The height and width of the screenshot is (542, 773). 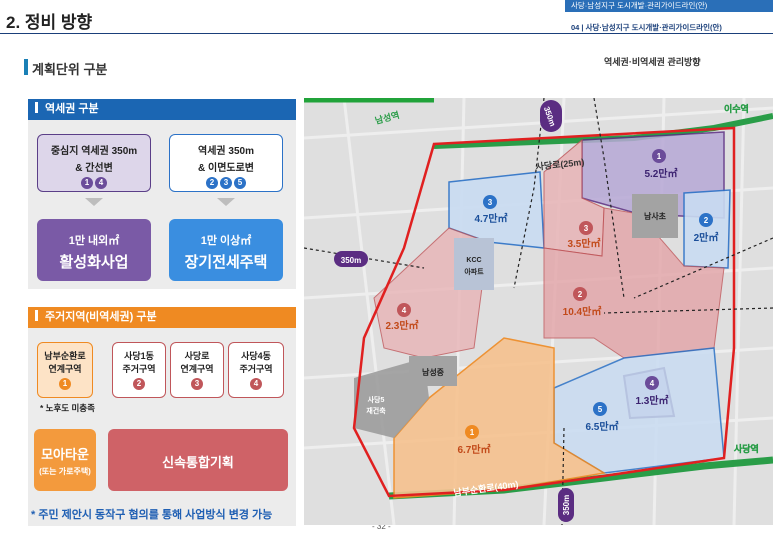 I want to click on residential-area-4-line2: 주거구역, so click(x=256, y=369).